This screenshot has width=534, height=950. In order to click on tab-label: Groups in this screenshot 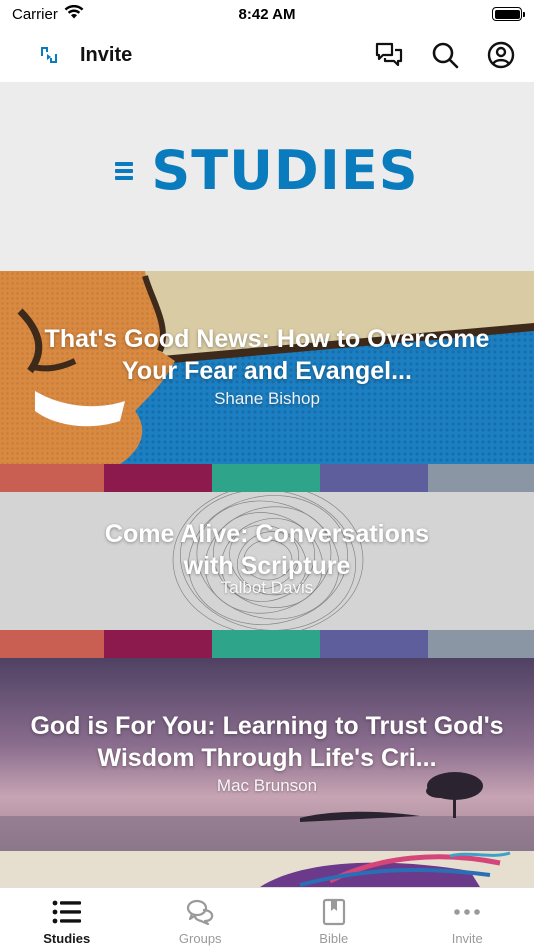, I will do `click(200, 938)`.